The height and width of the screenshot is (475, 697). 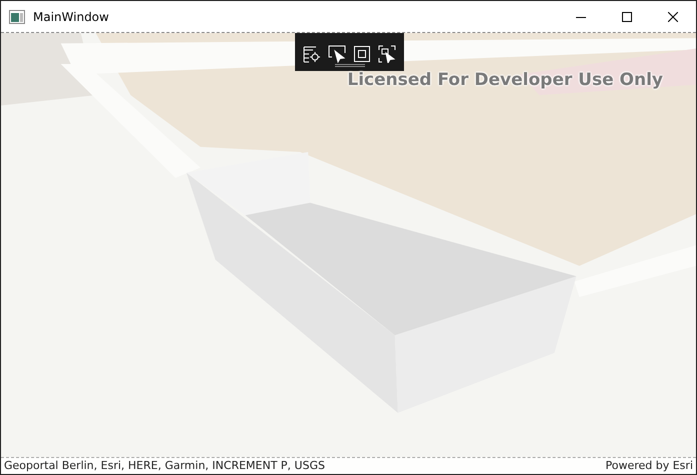 What do you see at coordinates (649, 466) in the screenshot?
I see `powered-by-label: Powered by Esri` at bounding box center [649, 466].